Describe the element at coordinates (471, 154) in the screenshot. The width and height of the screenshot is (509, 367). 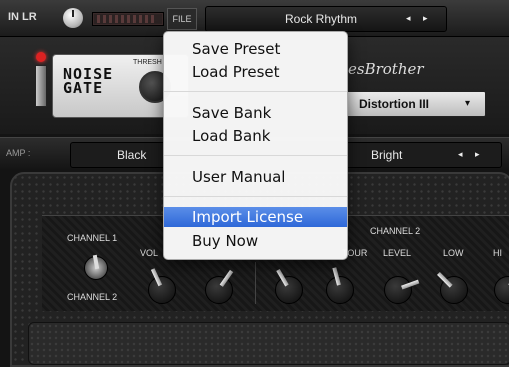
I see `amp-prev-next-arrows: ◂ ▸` at that location.